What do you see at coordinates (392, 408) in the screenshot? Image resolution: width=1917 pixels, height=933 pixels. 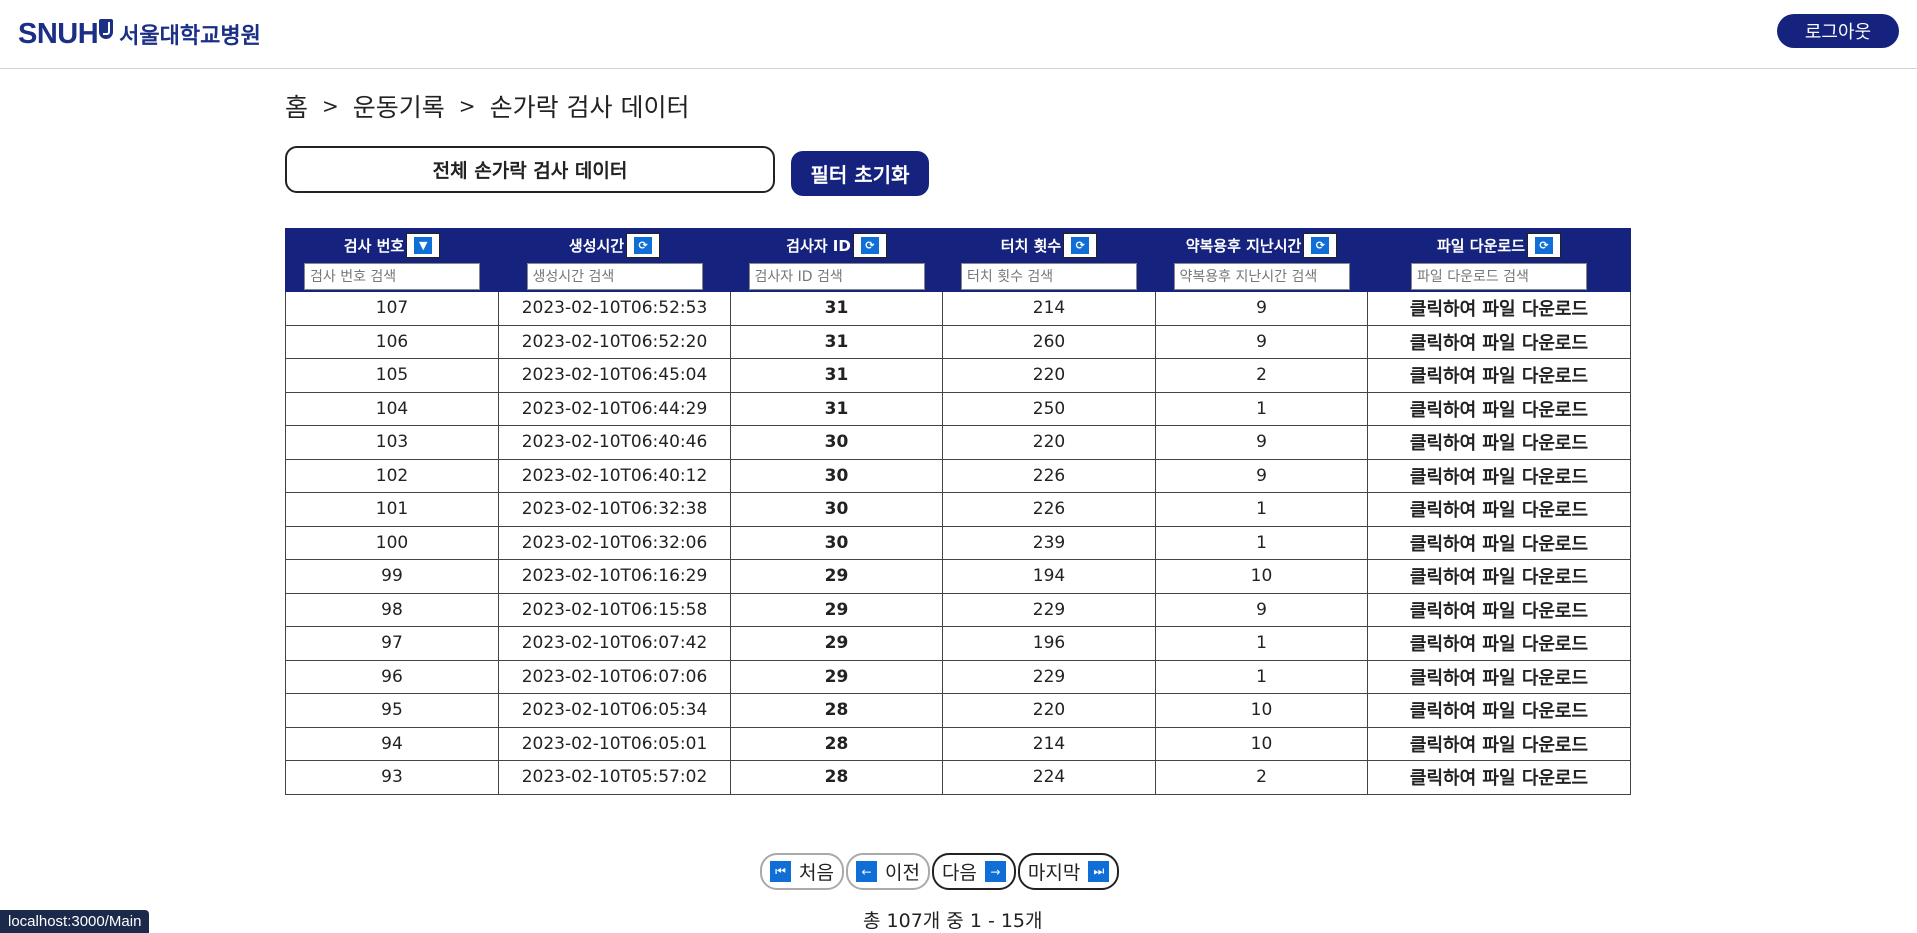 I see `test-number-cell: 104` at bounding box center [392, 408].